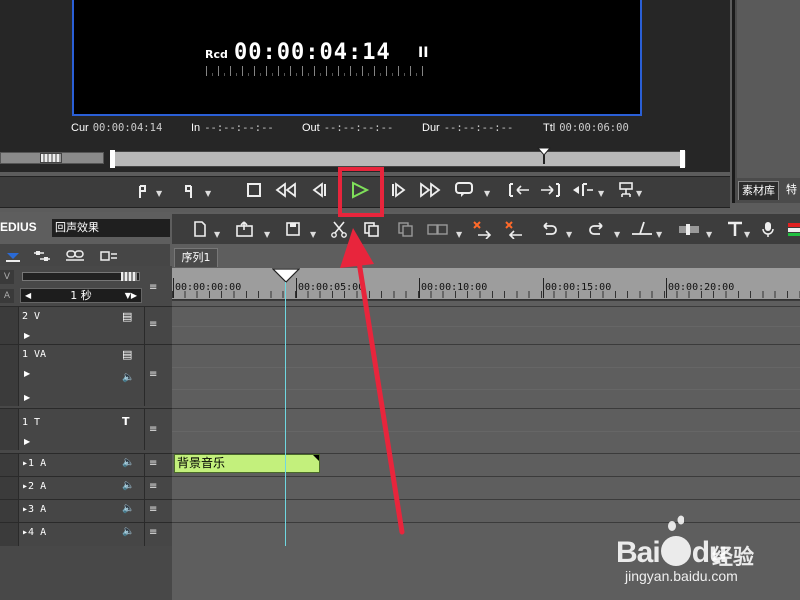  What do you see at coordinates (75, 256) in the screenshot?
I see `link-mode-button` at bounding box center [75, 256].